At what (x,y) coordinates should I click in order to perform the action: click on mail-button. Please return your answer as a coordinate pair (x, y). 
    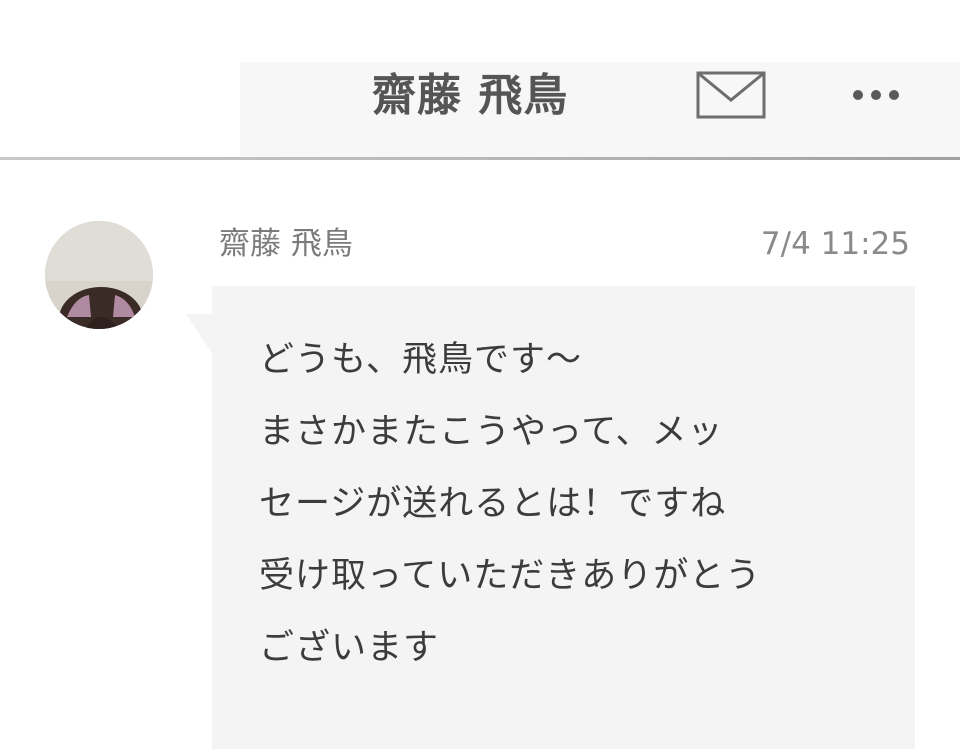
    Looking at the image, I should click on (731, 95).